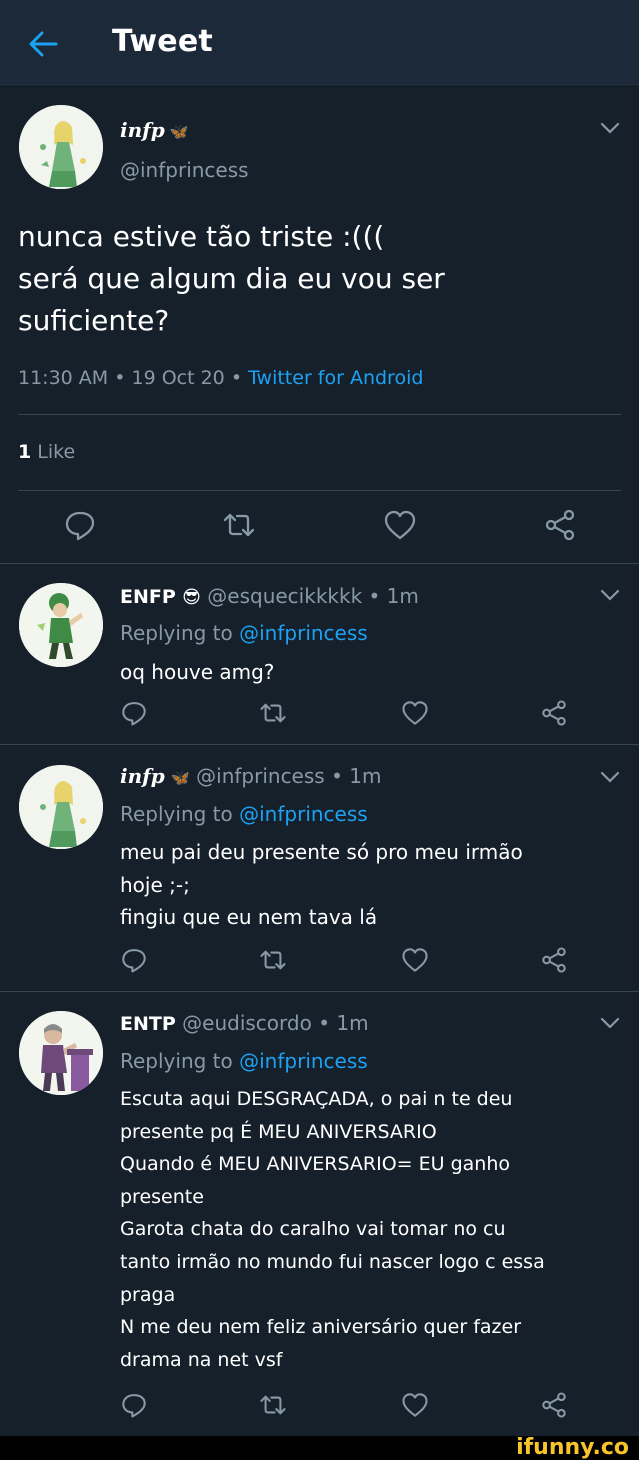 The width and height of the screenshot is (639, 1460). I want to click on reply-header: infp 🦋 @infprincess • 1m, so click(251, 776).